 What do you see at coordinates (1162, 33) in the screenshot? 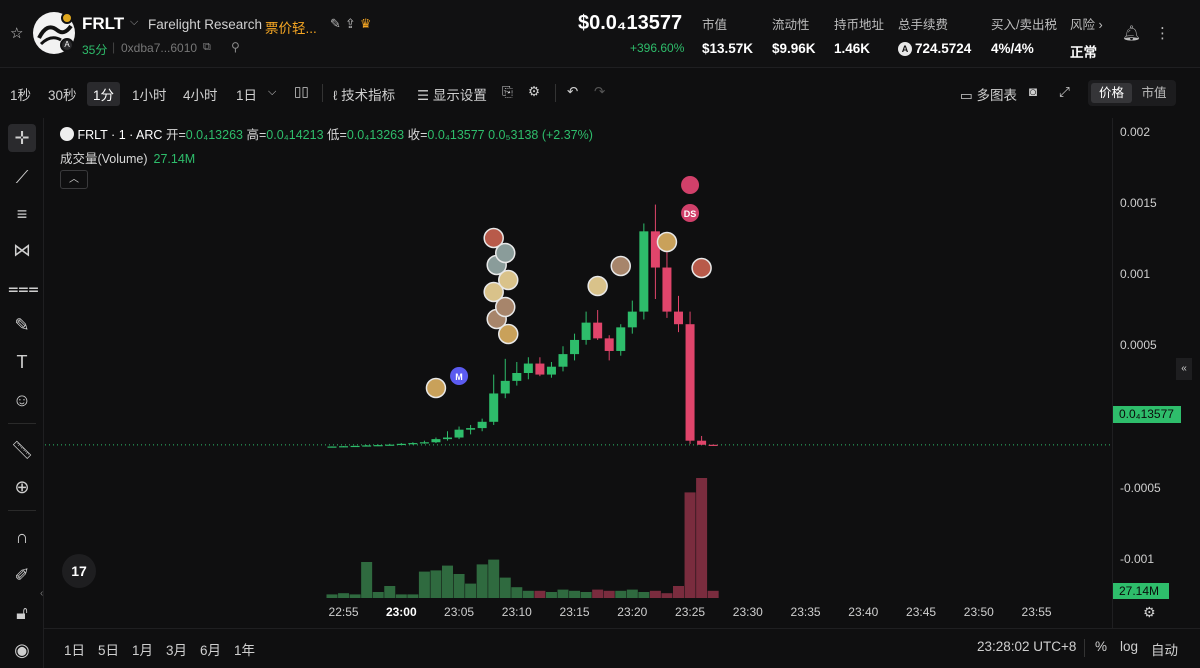
I see `more-icon: ⋮` at bounding box center [1162, 33].